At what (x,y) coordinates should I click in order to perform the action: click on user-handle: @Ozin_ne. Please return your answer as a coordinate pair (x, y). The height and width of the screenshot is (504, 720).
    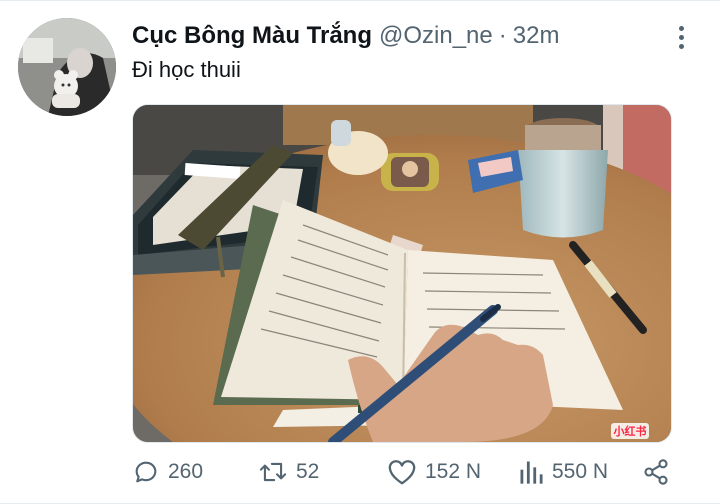
    Looking at the image, I should click on (436, 36).